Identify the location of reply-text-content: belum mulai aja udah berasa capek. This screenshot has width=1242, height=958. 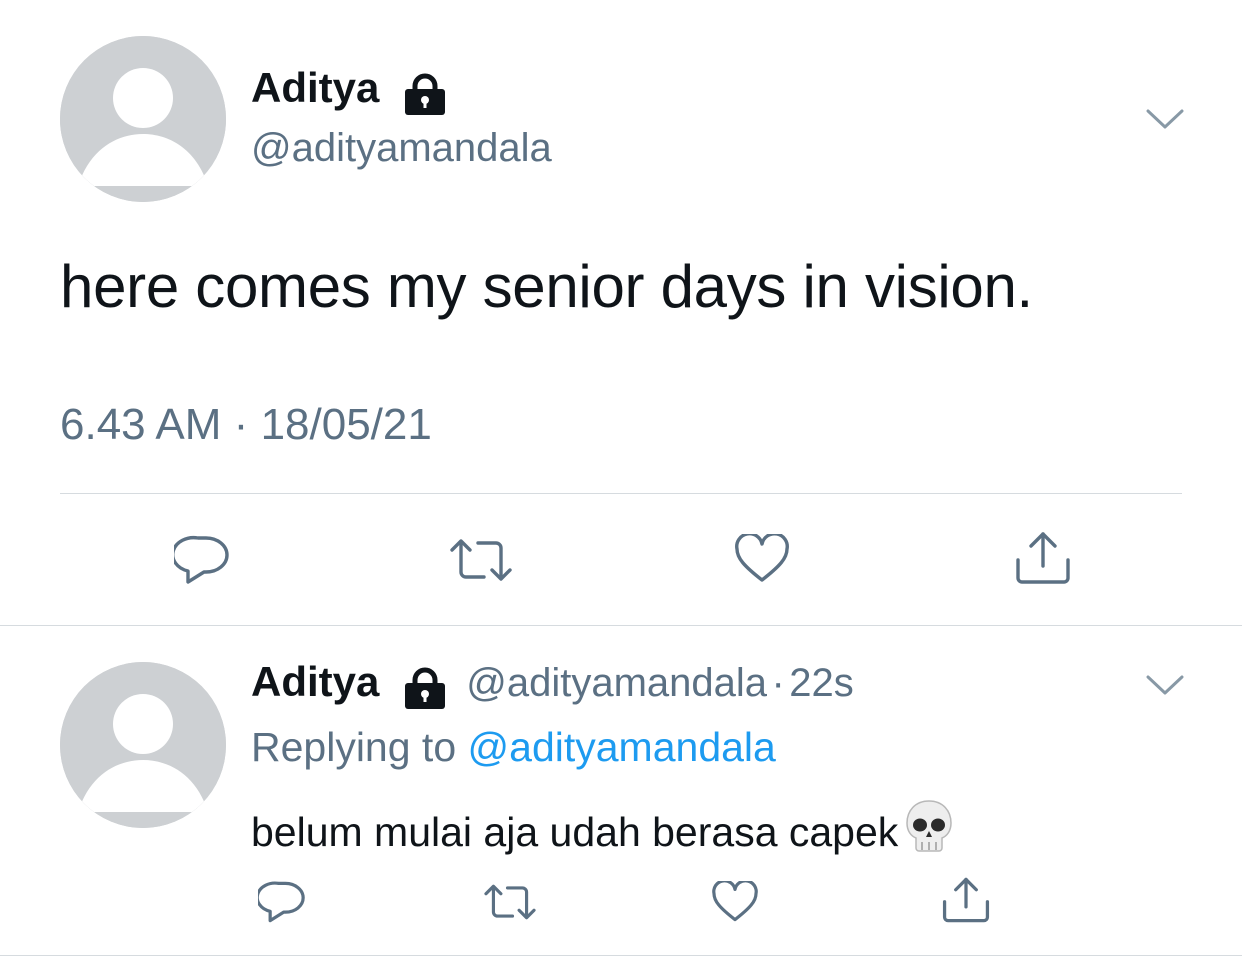
(575, 832).